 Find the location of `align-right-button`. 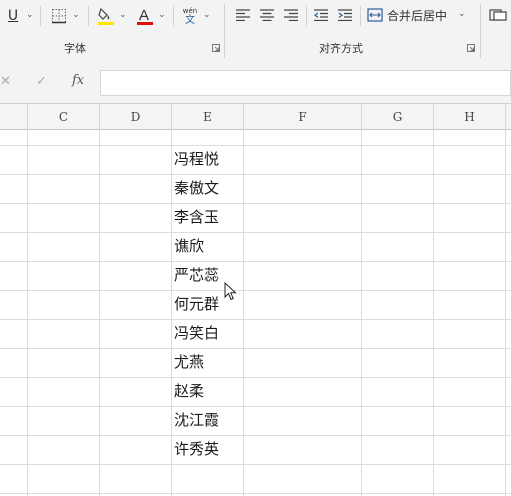

align-right-button is located at coordinates (291, 15).